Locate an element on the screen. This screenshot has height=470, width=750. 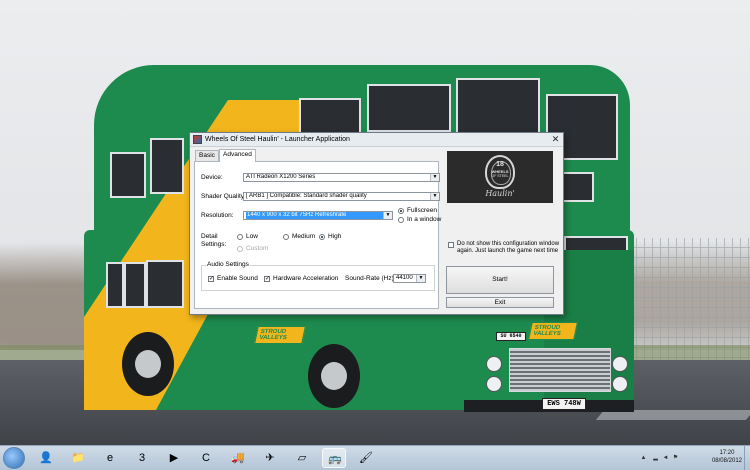
detail-medium-label: Medium is located at coordinates (304, 236).